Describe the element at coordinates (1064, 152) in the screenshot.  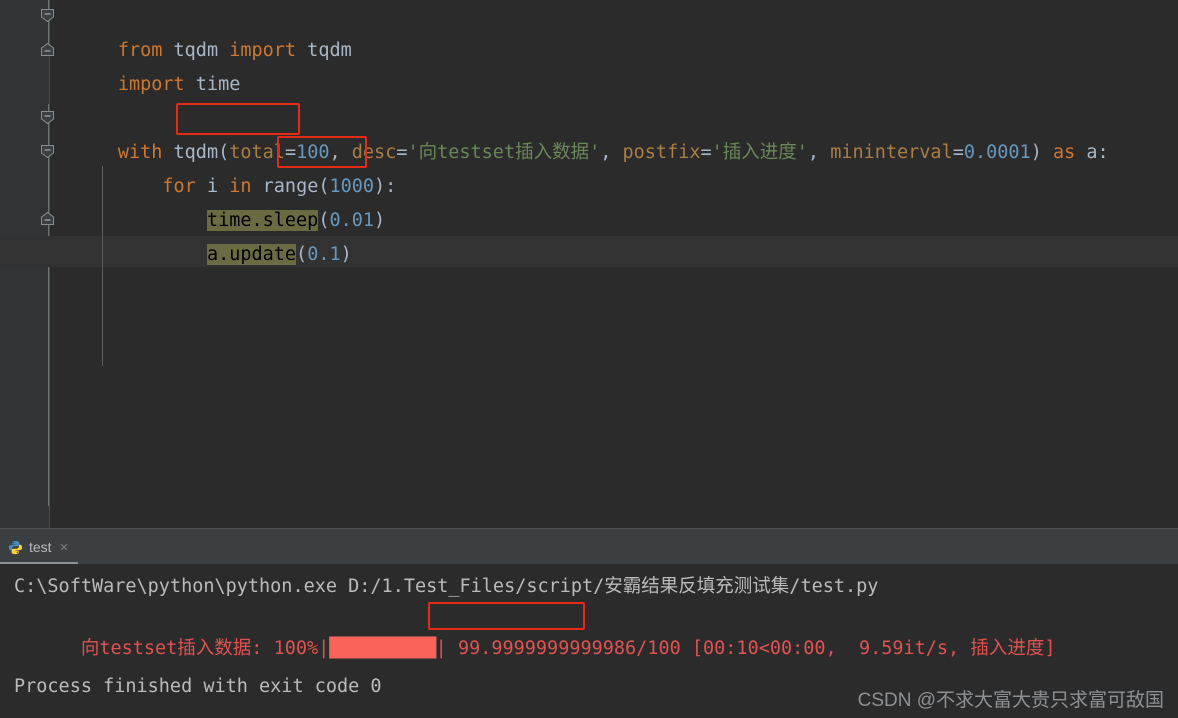
I see `token-keyword-as: as` at that location.